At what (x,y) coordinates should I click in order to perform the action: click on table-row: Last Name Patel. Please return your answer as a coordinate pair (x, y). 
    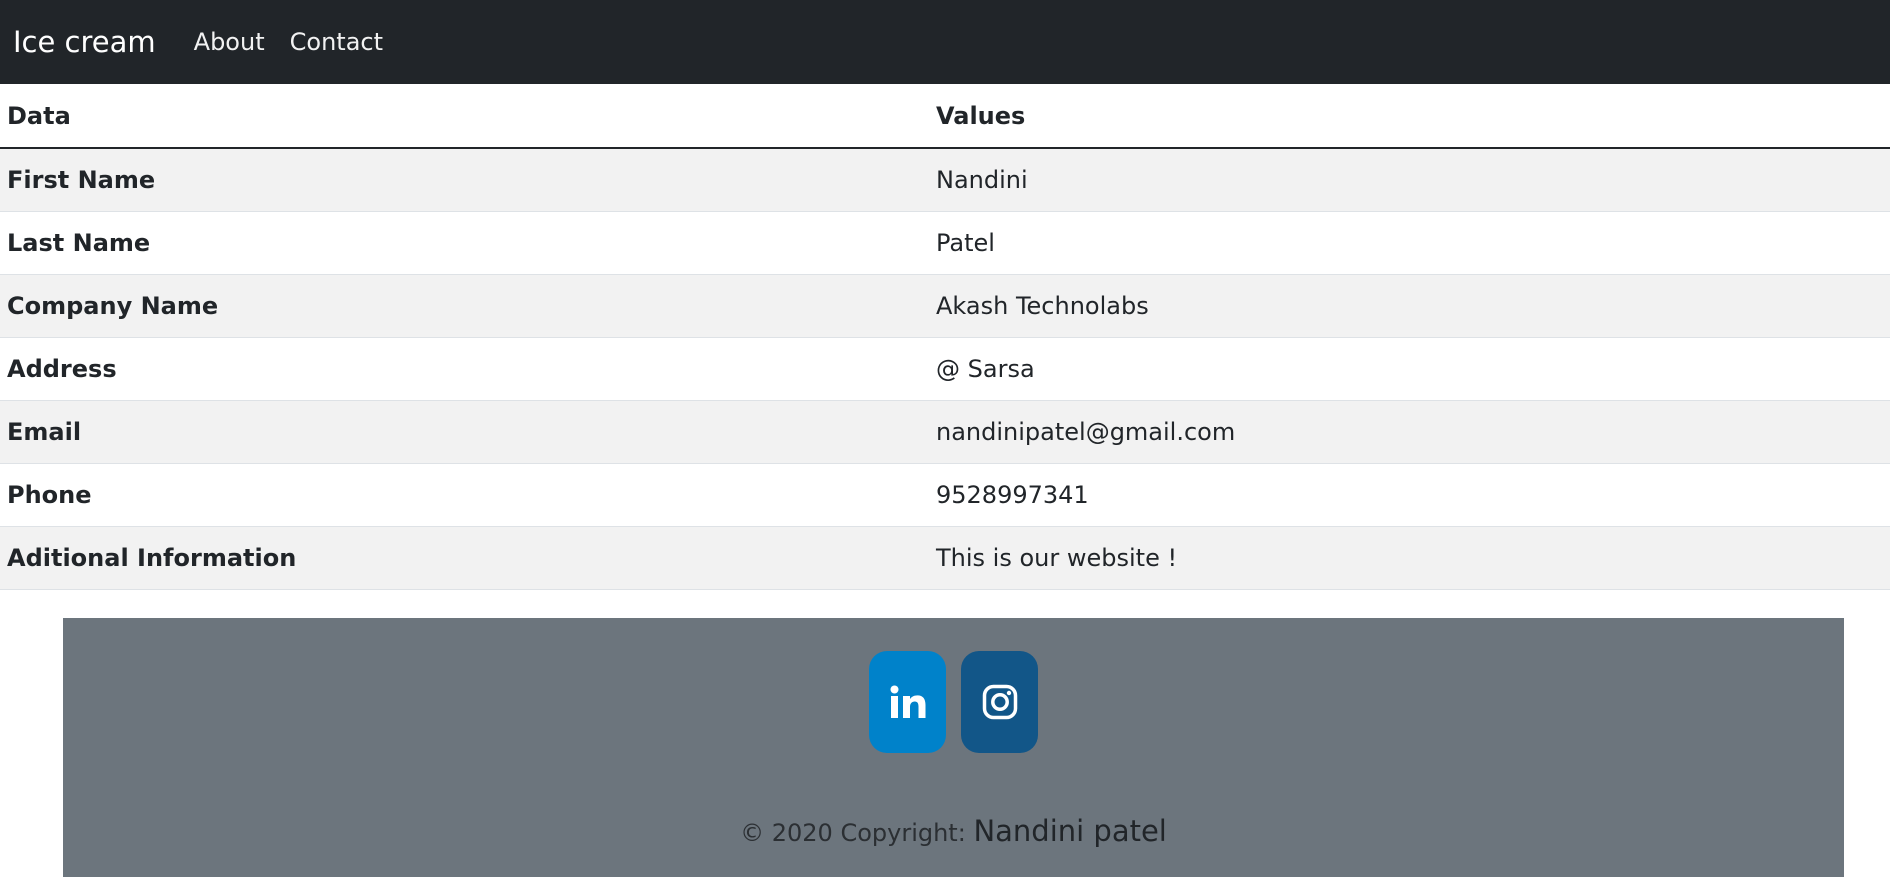
    Looking at the image, I should click on (945, 243).